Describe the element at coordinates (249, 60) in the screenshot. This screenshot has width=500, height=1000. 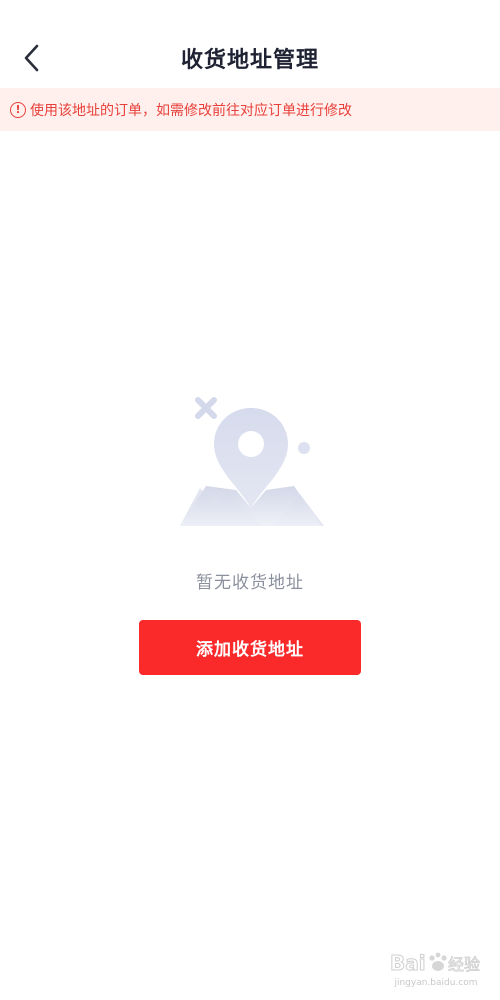
I see `page-title: 收货地址管理` at that location.